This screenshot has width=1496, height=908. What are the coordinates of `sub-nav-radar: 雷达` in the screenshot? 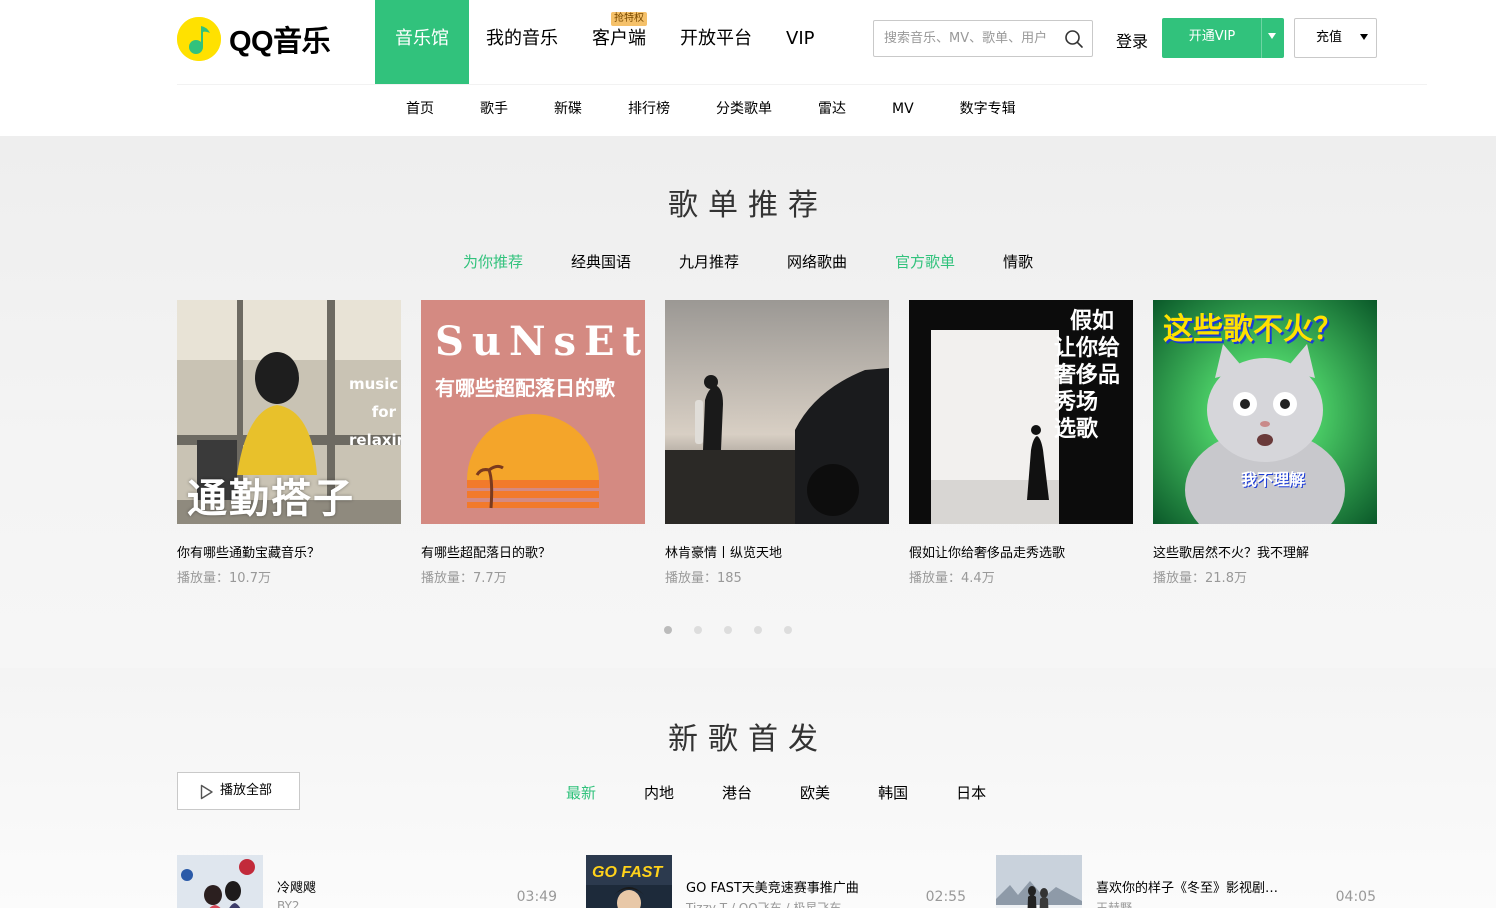 It's located at (832, 110).